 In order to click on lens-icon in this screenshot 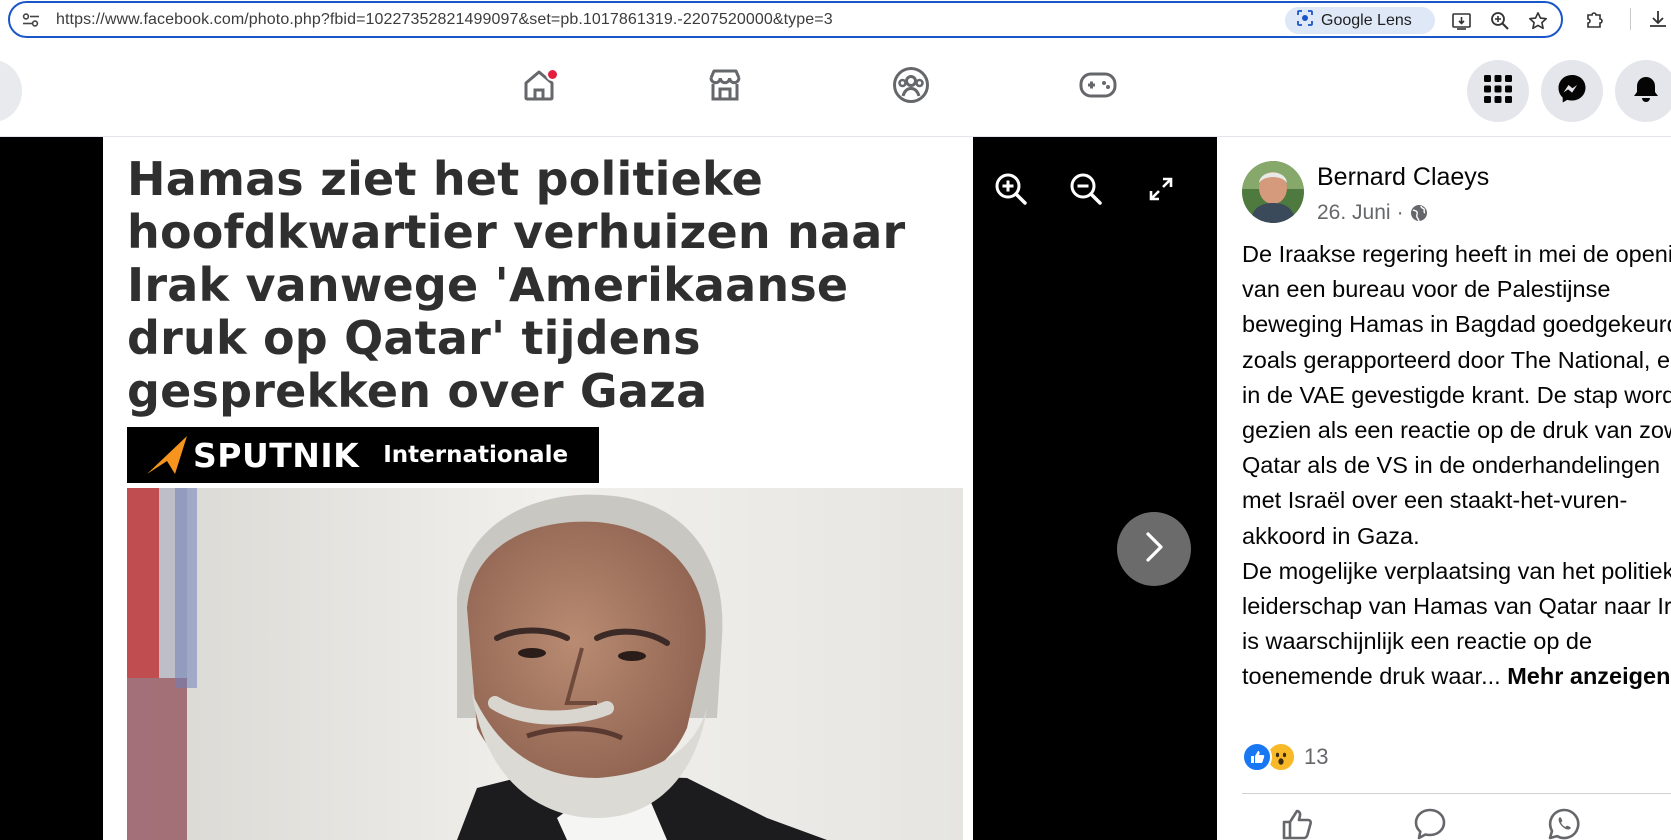, I will do `click(1305, 20)`.